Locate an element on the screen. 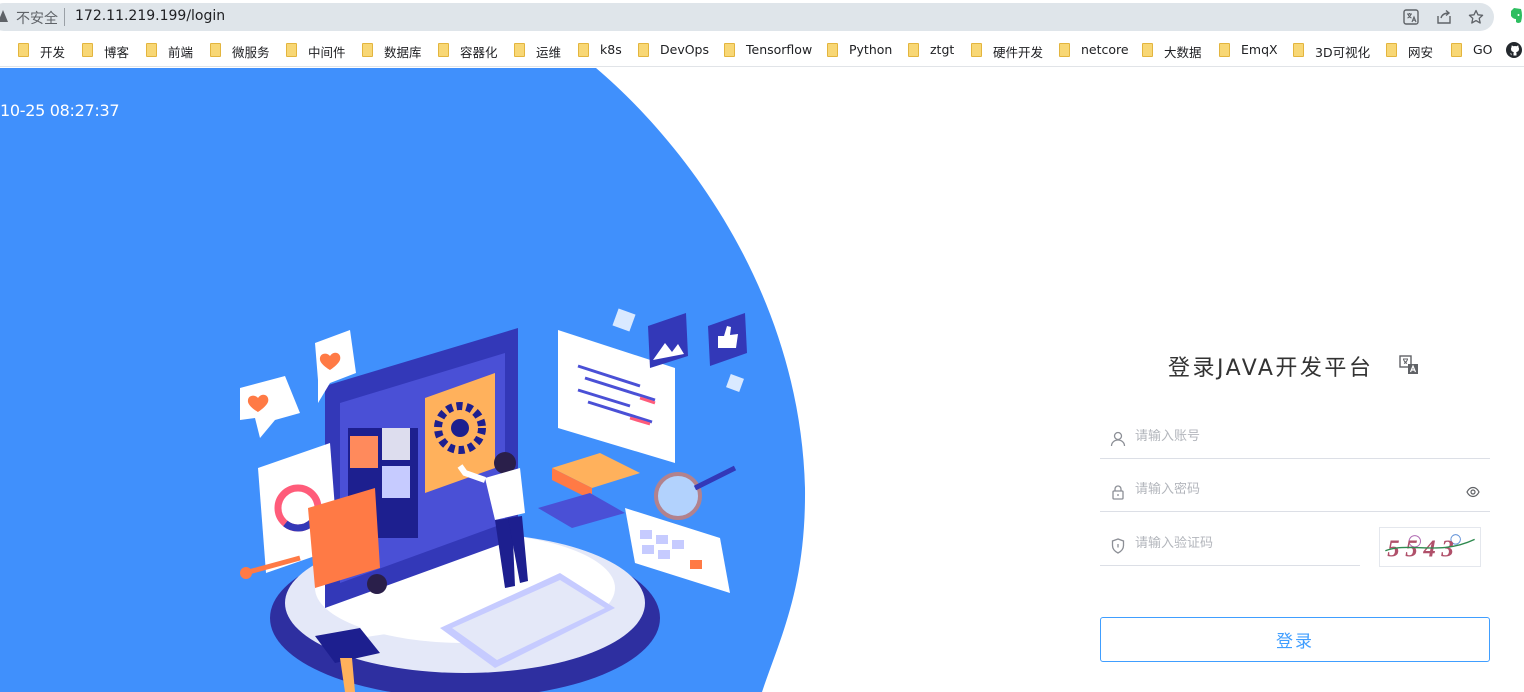 The height and width of the screenshot is (692, 1524). evernote-extension-icon is located at coordinates (1516, 16).